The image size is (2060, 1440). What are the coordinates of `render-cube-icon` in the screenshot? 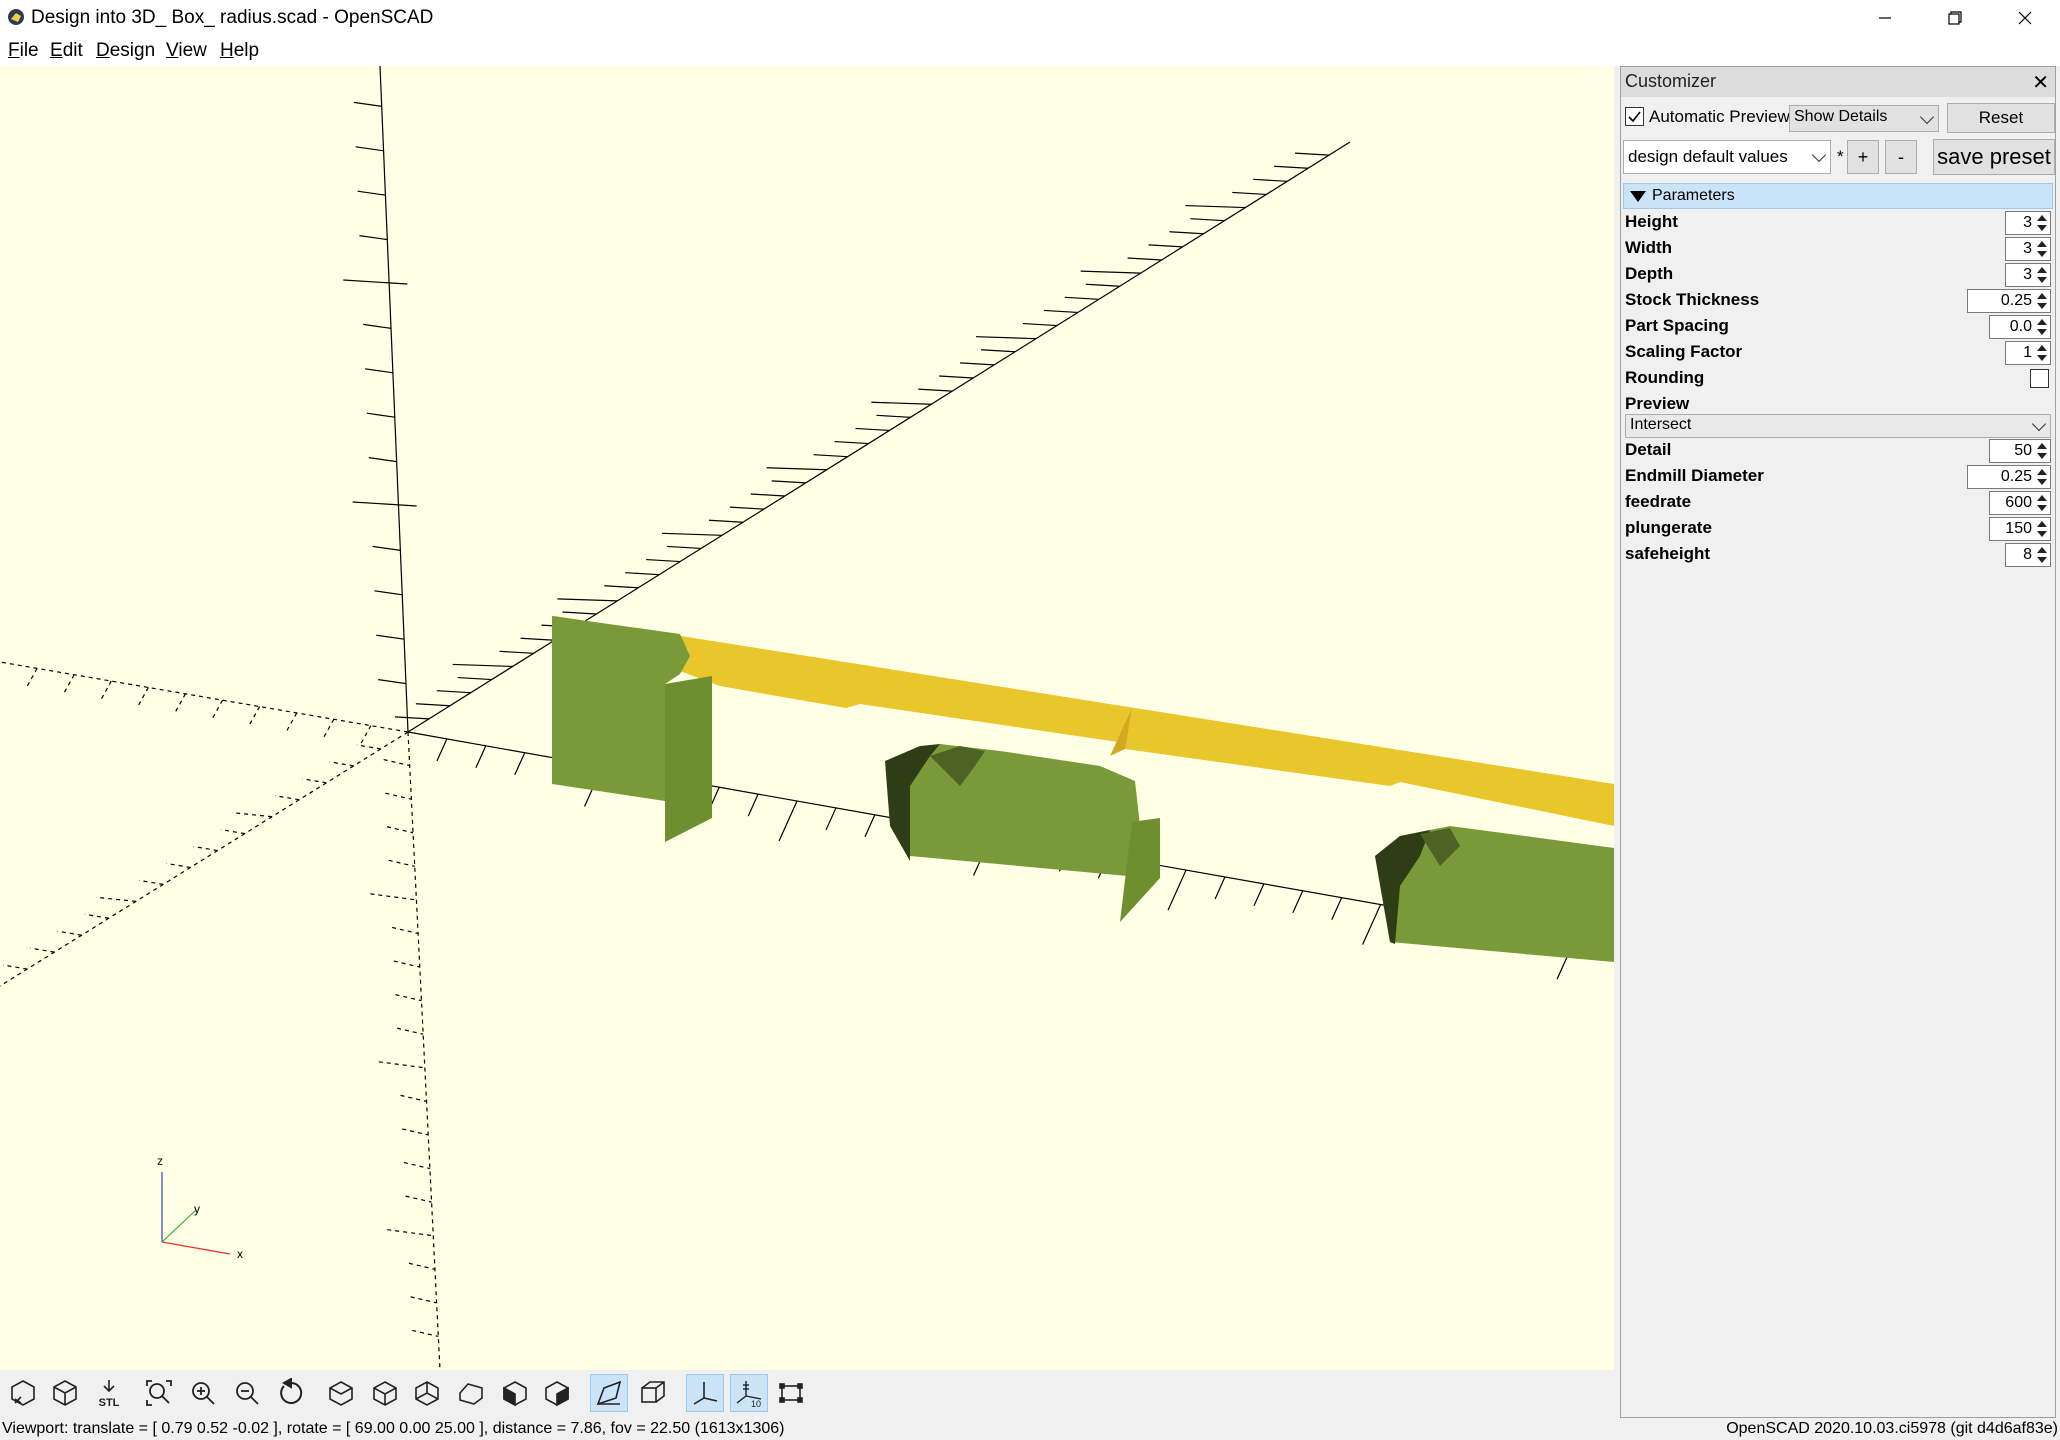 It's located at (23, 1393).